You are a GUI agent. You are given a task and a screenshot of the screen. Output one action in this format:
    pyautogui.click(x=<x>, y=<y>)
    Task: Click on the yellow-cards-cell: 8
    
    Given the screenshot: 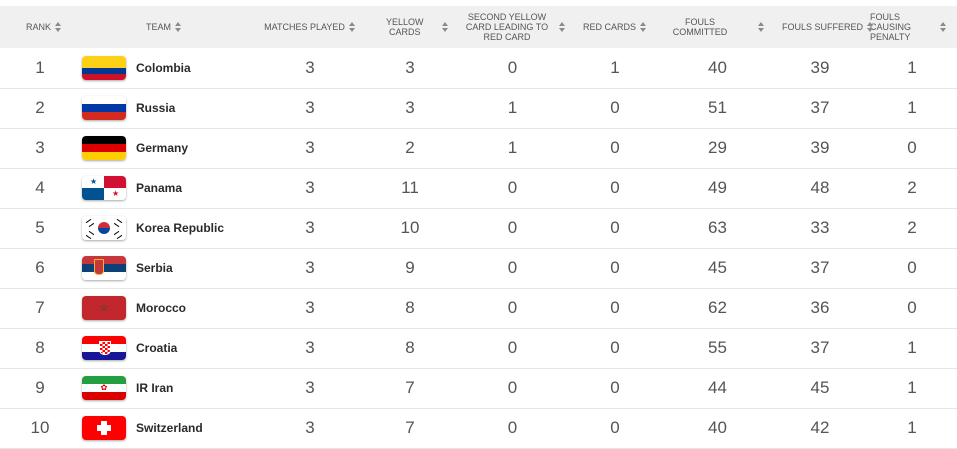 What is the action you would take?
    pyautogui.click(x=410, y=347)
    